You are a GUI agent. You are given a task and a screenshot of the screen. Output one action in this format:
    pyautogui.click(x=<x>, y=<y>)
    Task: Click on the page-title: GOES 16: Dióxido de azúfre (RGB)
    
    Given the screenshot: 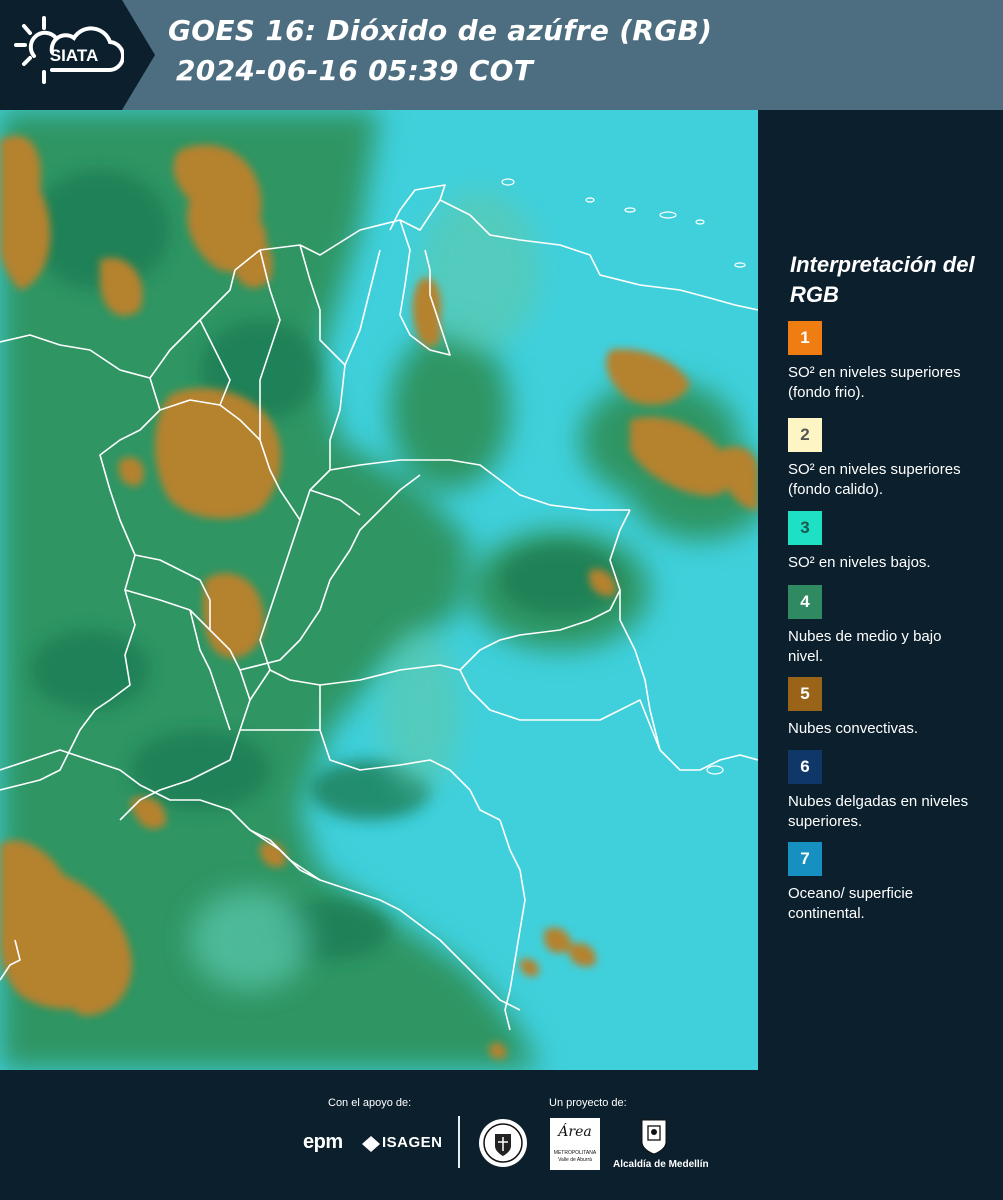 What is the action you would take?
    pyautogui.click(x=440, y=30)
    